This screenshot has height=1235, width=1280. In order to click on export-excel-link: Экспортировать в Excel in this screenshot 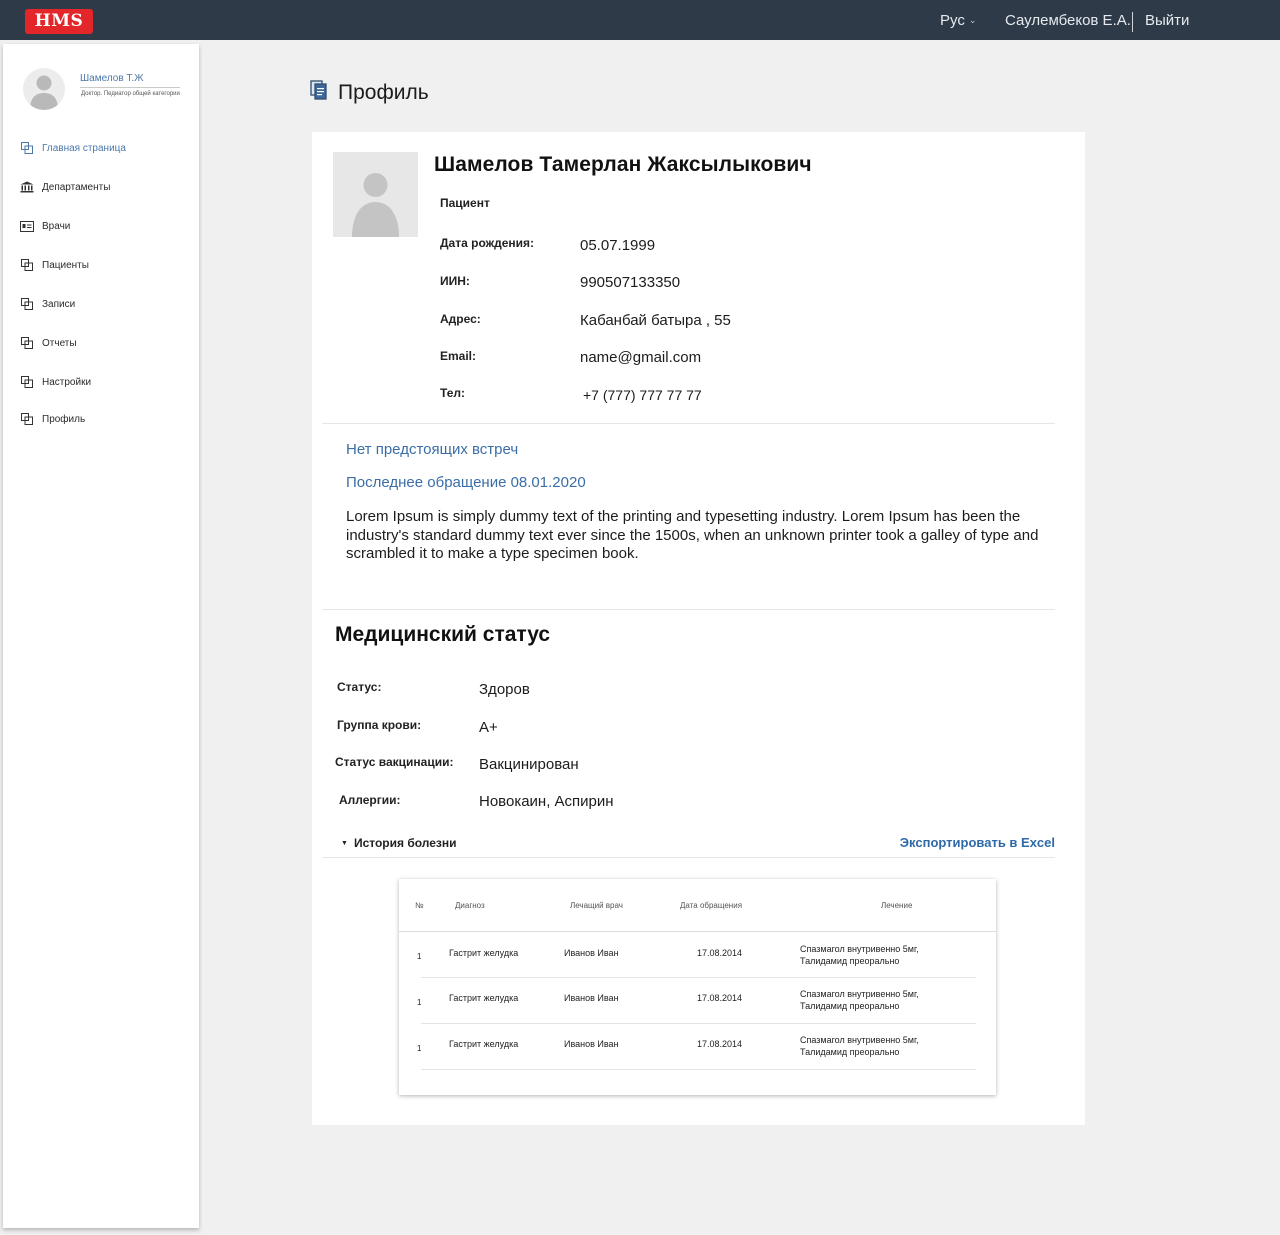, I will do `click(977, 842)`.